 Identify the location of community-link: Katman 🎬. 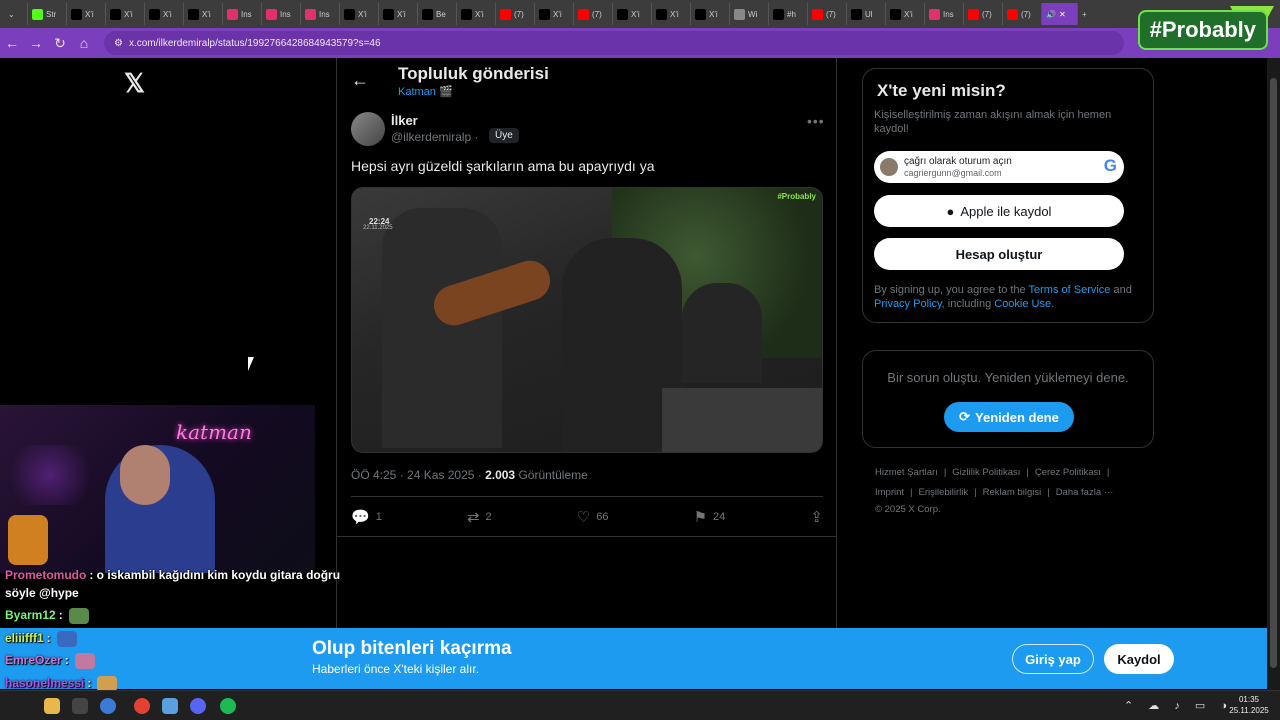
(425, 91).